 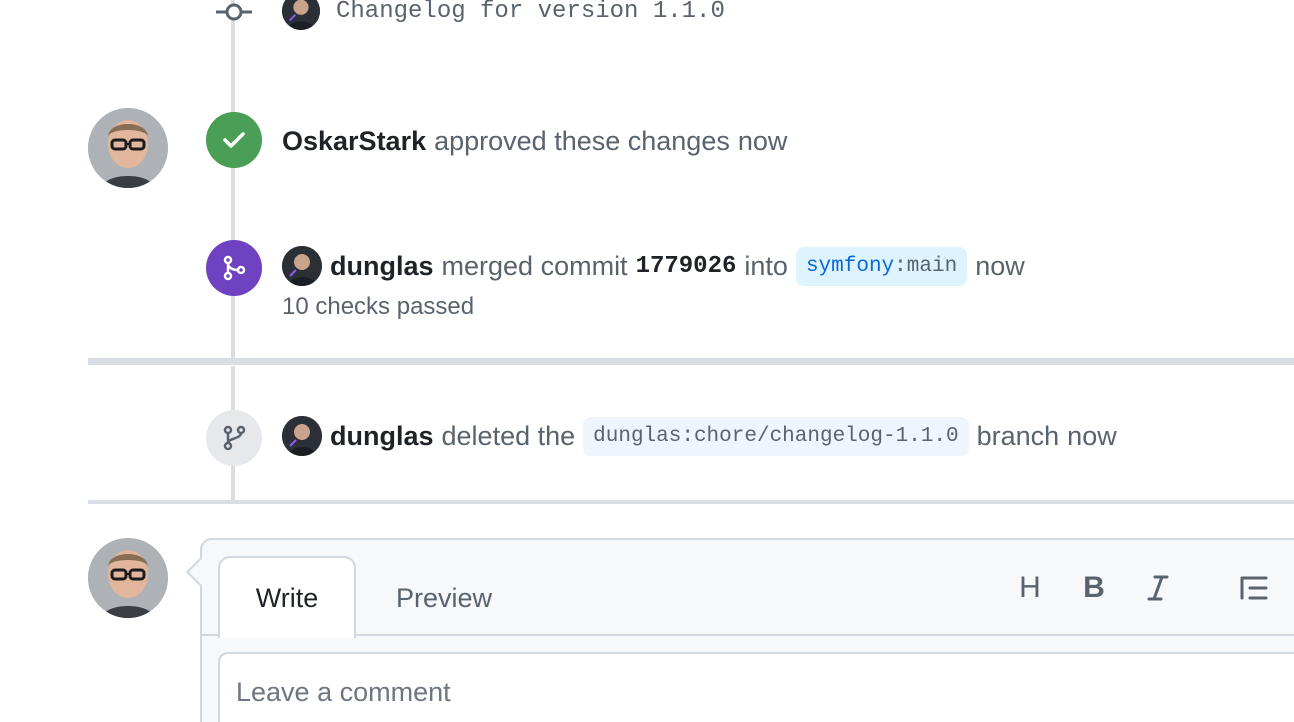 What do you see at coordinates (1018, 435) in the screenshot?
I see `delete-branch-suffix: branch` at bounding box center [1018, 435].